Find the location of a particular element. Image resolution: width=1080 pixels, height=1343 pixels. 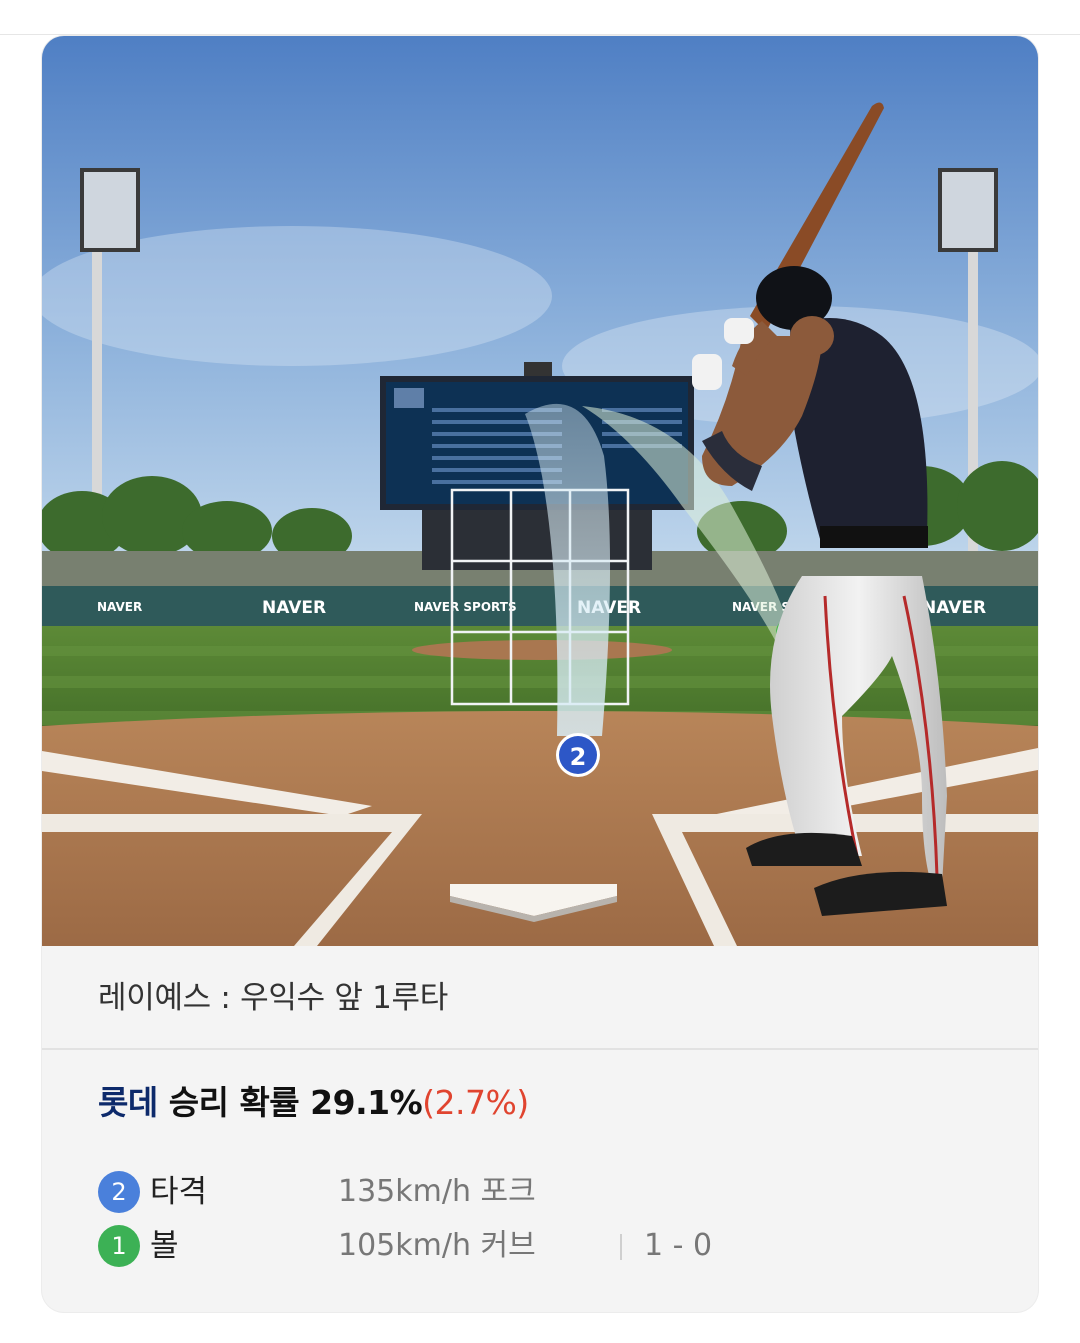

pitch-number-badge: 2 is located at coordinates (119, 1192).